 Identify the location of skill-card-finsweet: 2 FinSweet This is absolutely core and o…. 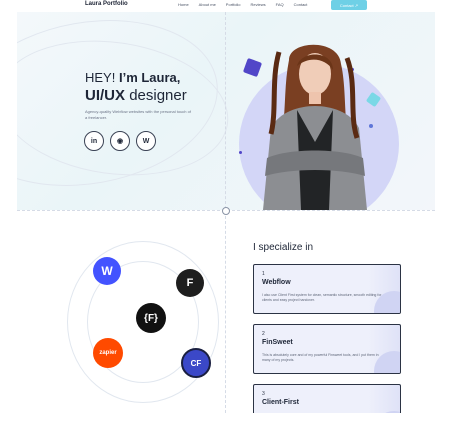
(327, 349).